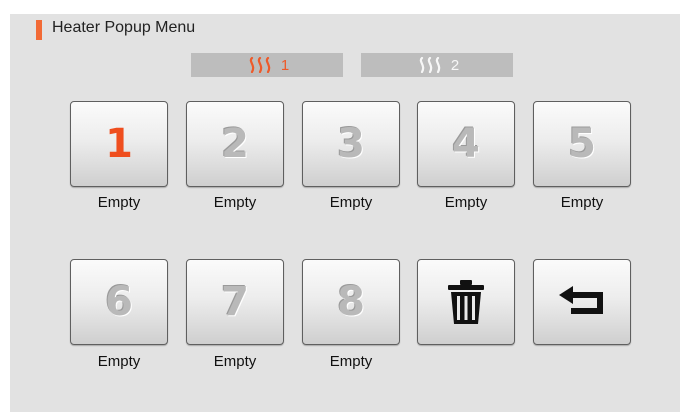 The height and width of the screenshot is (412, 680). I want to click on slot-8-button: 8, so click(351, 302).